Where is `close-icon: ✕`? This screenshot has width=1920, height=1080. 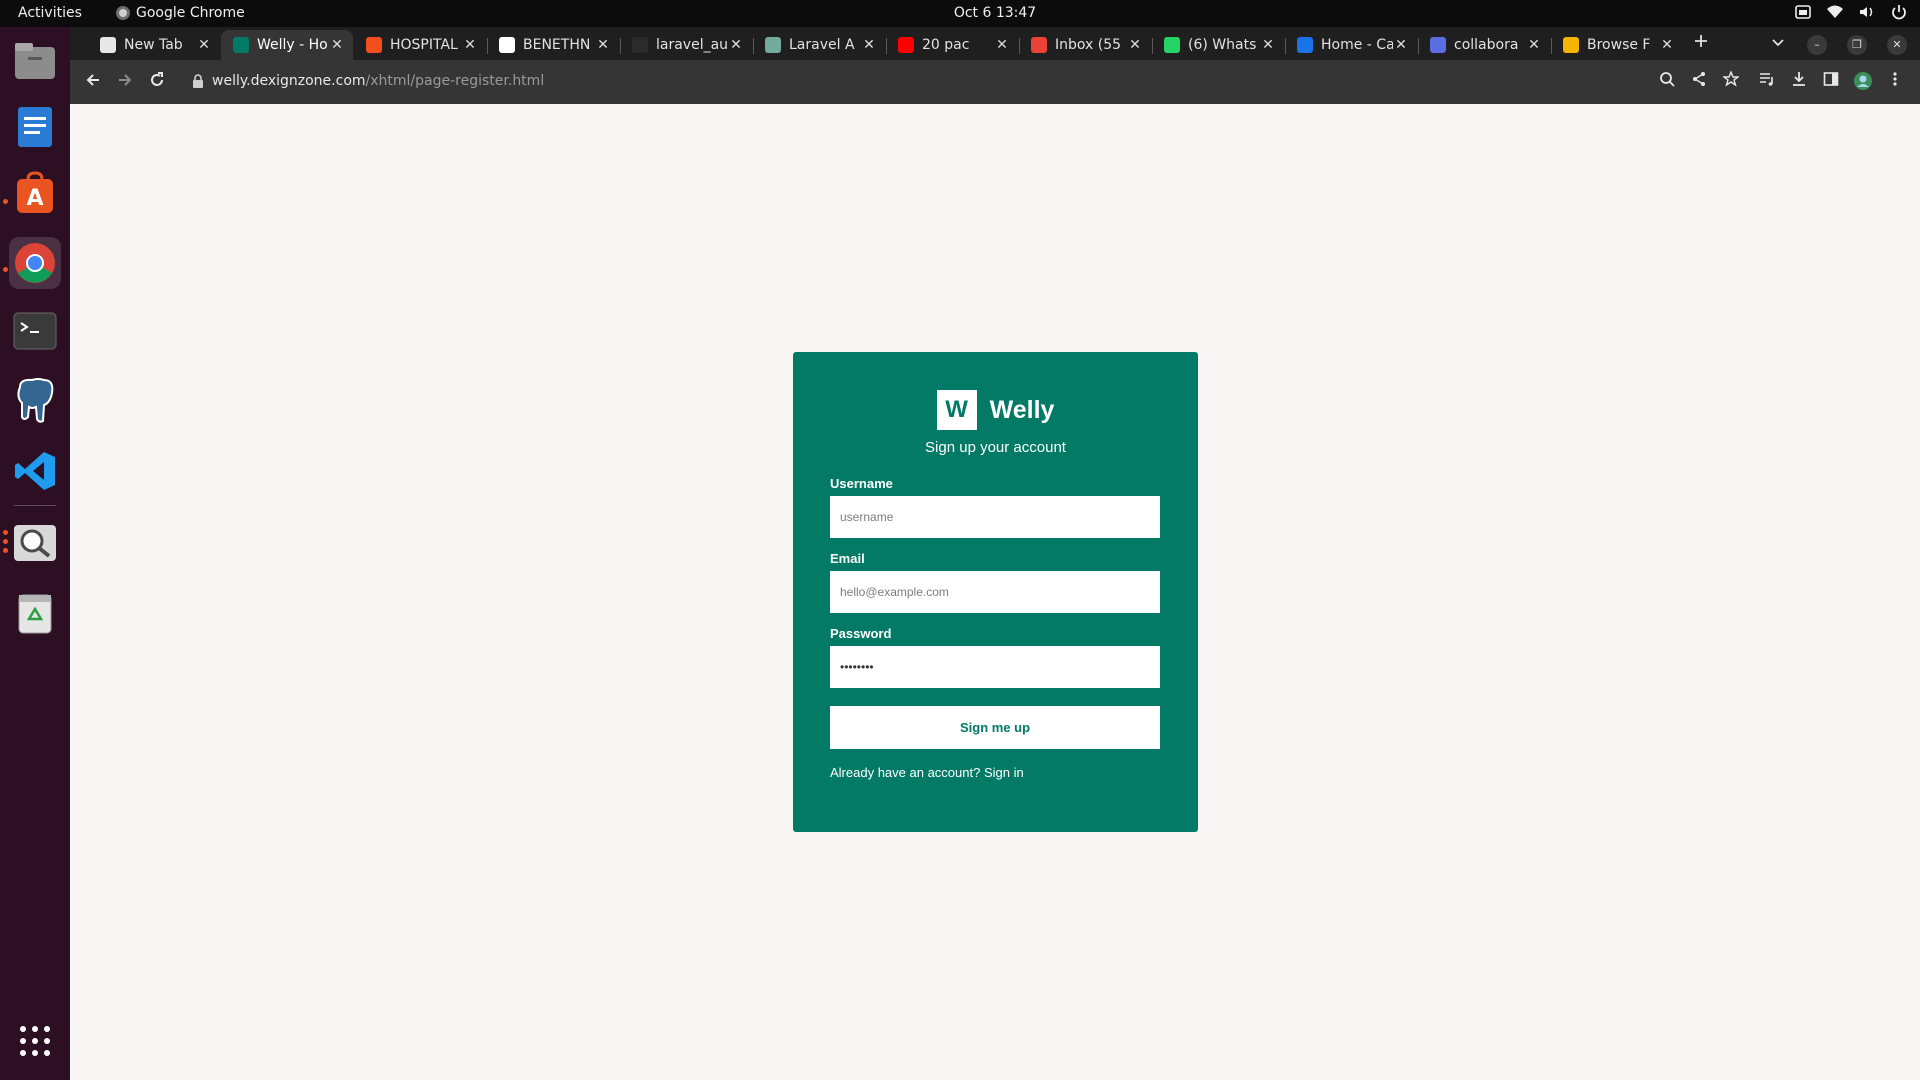
close-icon: ✕ is located at coordinates (1897, 44).